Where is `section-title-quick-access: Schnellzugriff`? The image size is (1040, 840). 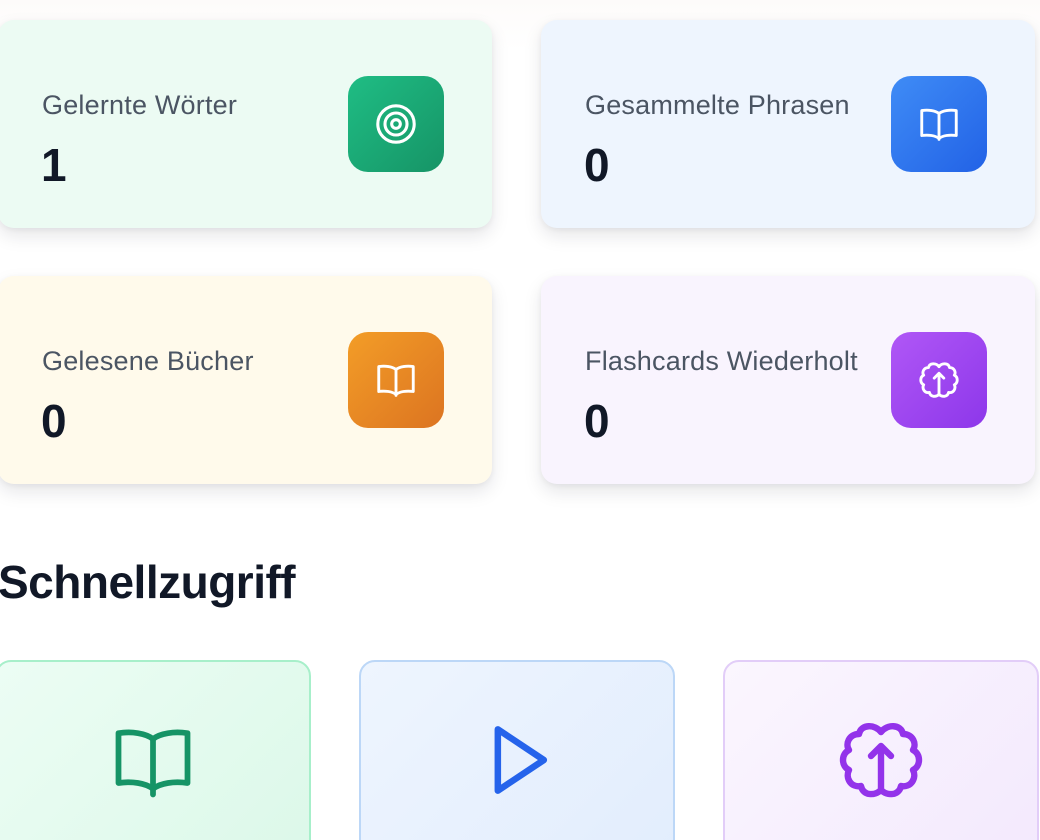 section-title-quick-access: Schnellzugriff is located at coordinates (148, 582).